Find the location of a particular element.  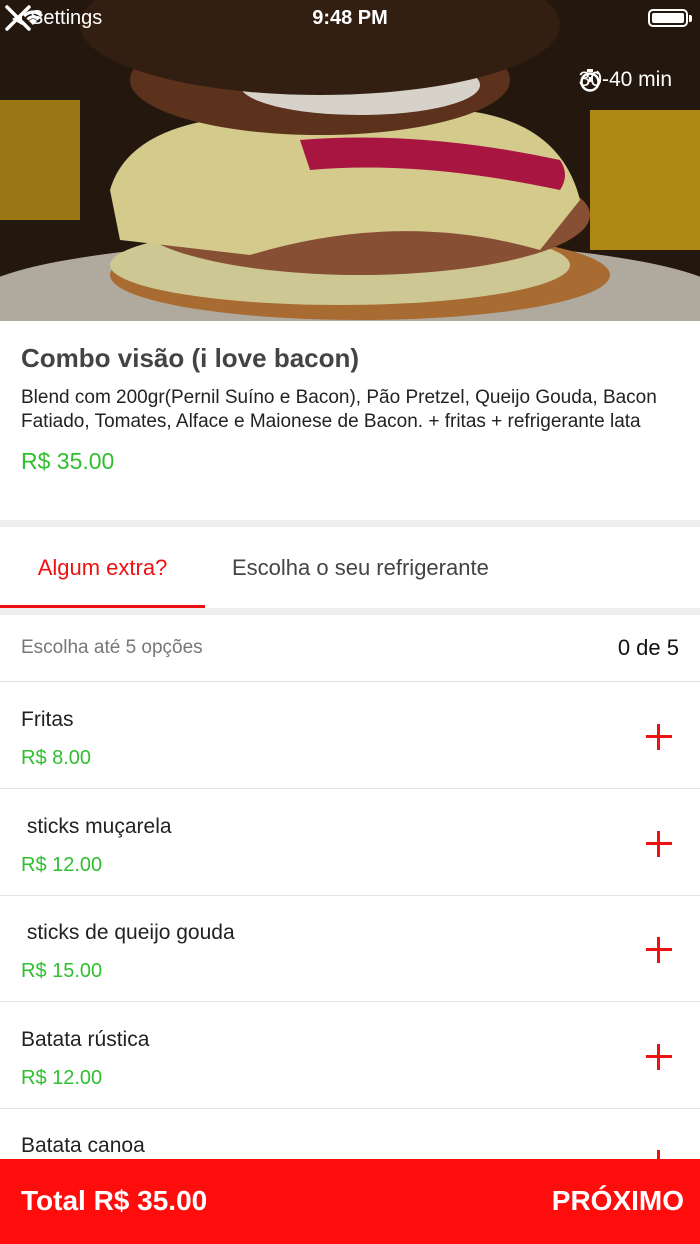

option-item: Fritas R$ 8.00 is located at coordinates (350, 736).